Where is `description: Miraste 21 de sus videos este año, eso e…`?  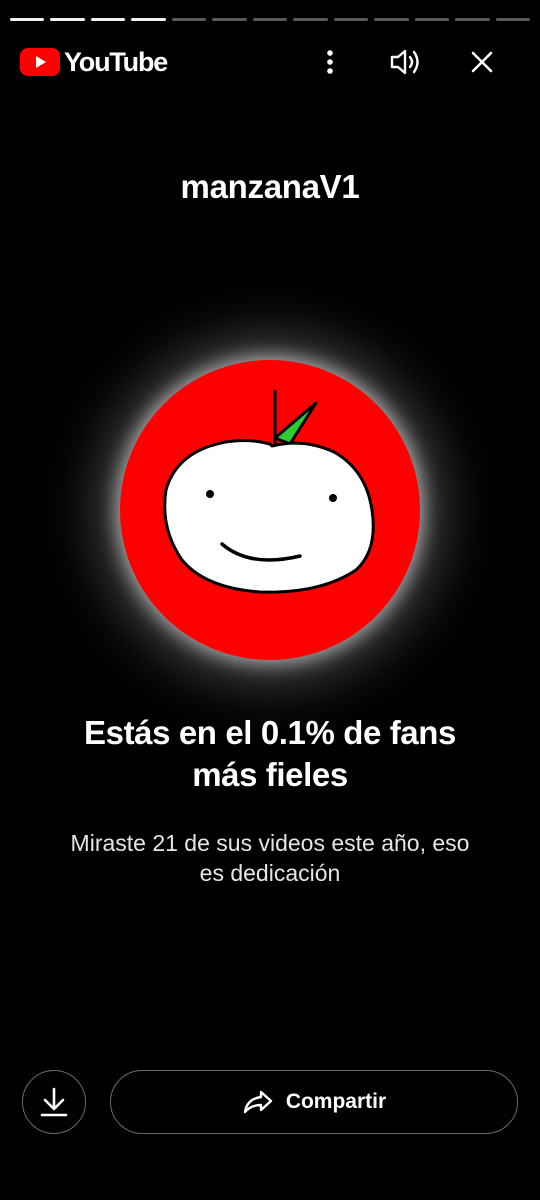 description: Miraste 21 de sus videos este año, eso e… is located at coordinates (270, 858).